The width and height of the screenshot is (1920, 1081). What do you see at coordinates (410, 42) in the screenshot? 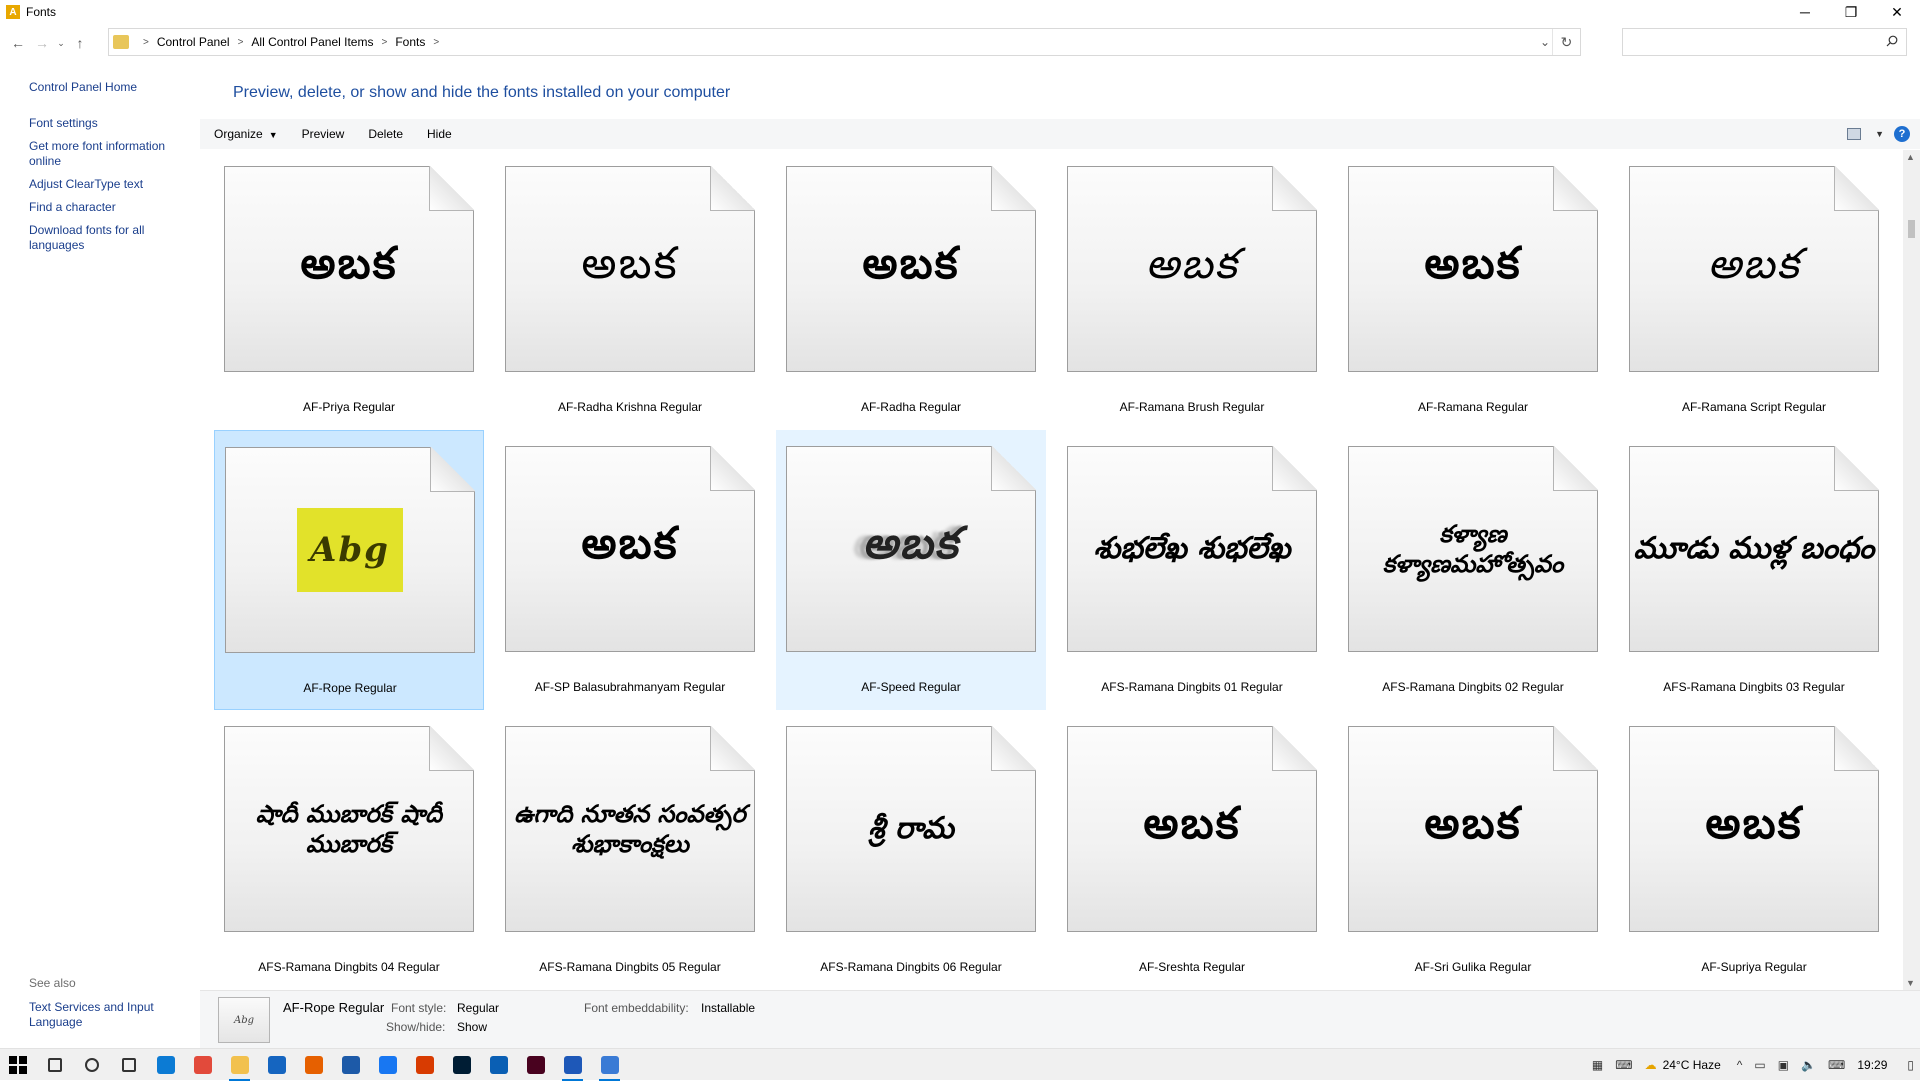
I see `breadcrumb-fonts: Fonts` at bounding box center [410, 42].